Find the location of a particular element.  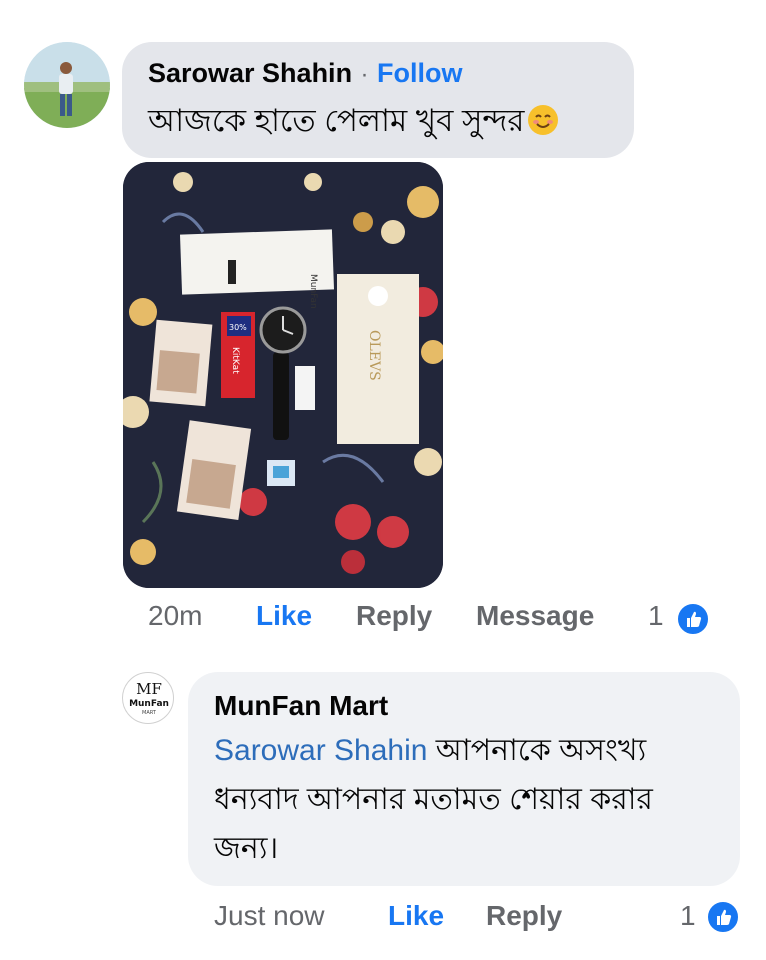

commenter-name: Sarowar Shahin is located at coordinates (250, 73).